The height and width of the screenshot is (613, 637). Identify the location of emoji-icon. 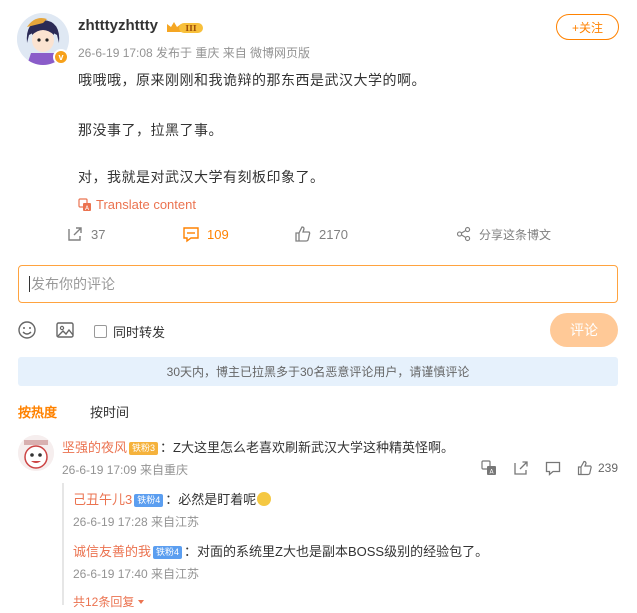
(27, 330).